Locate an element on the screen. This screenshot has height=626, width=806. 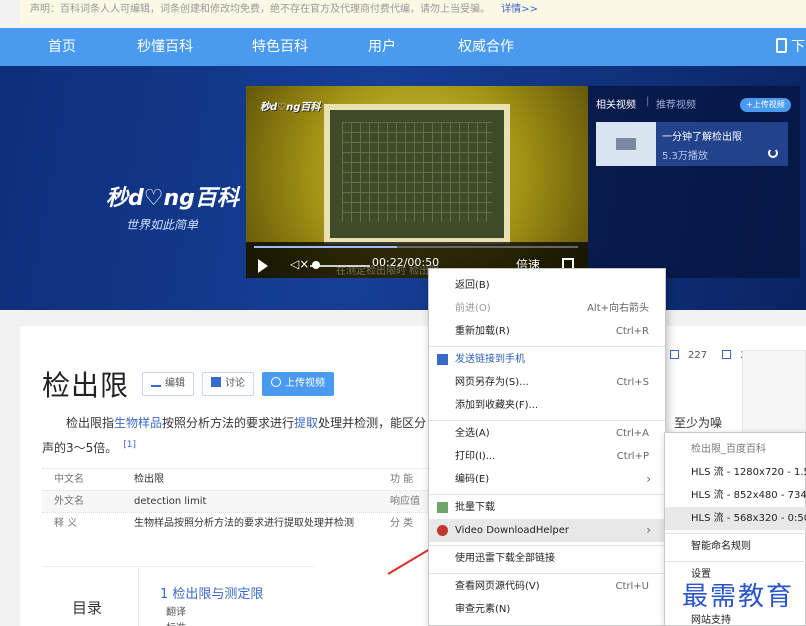
menu-inspect-element: 审查元素(N) is located at coordinates (547, 609).